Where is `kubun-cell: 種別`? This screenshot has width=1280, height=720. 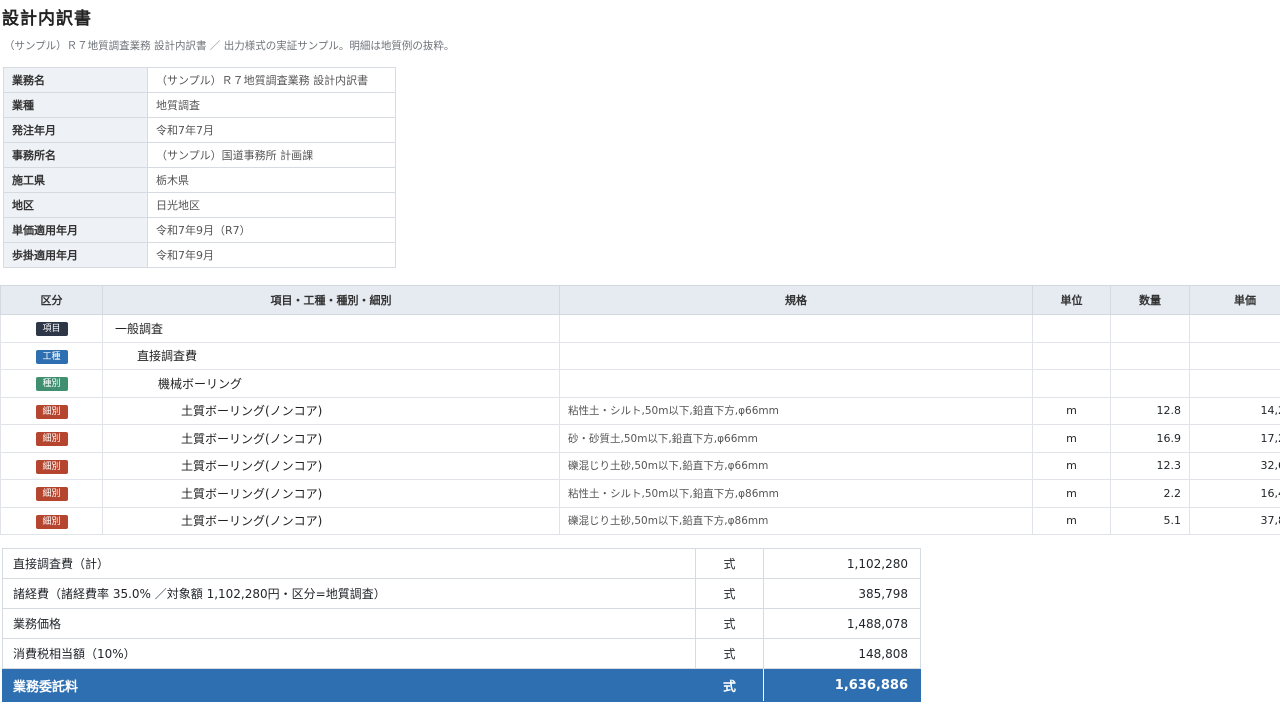
kubun-cell: 種別 is located at coordinates (51, 383).